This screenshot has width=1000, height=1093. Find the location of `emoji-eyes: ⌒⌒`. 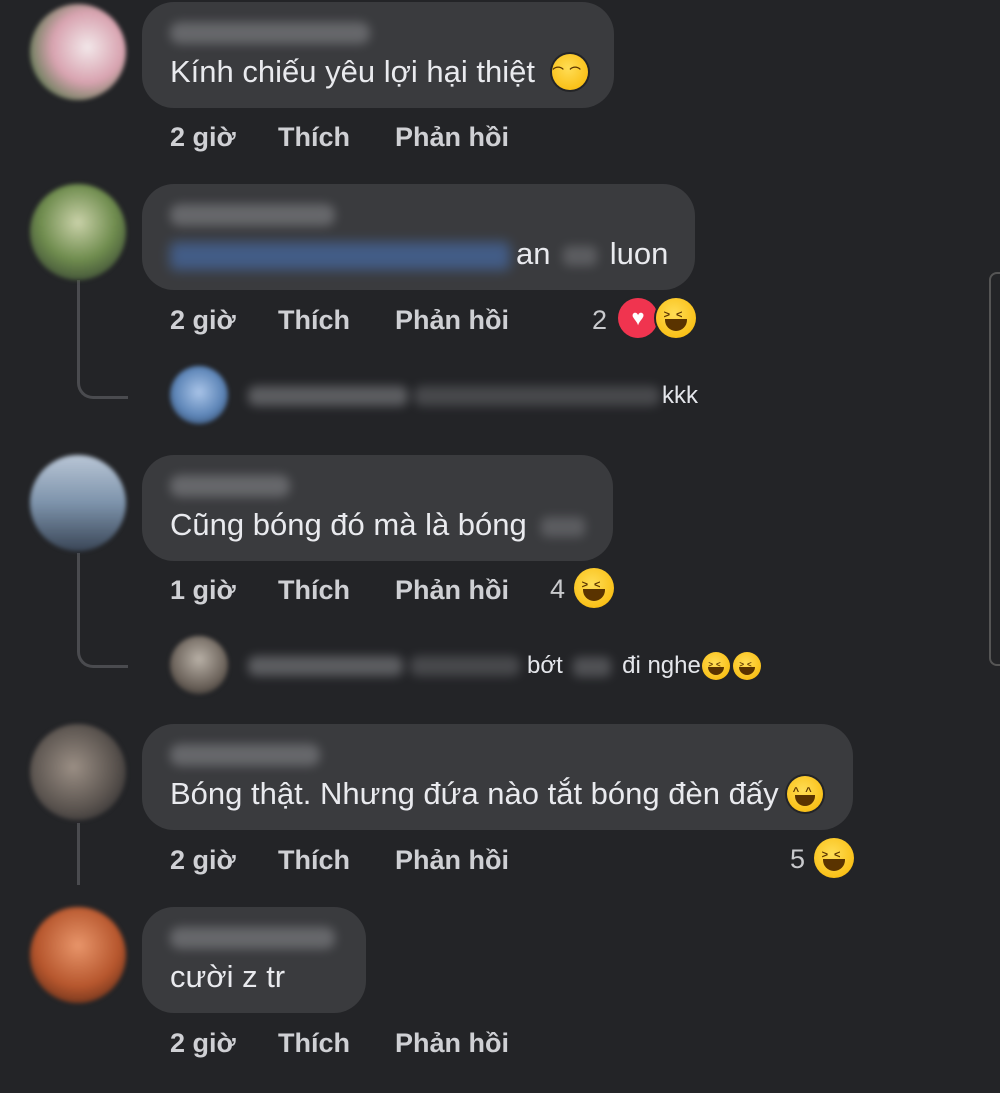

emoji-eyes: ⌒⌒ is located at coordinates (569, 73).